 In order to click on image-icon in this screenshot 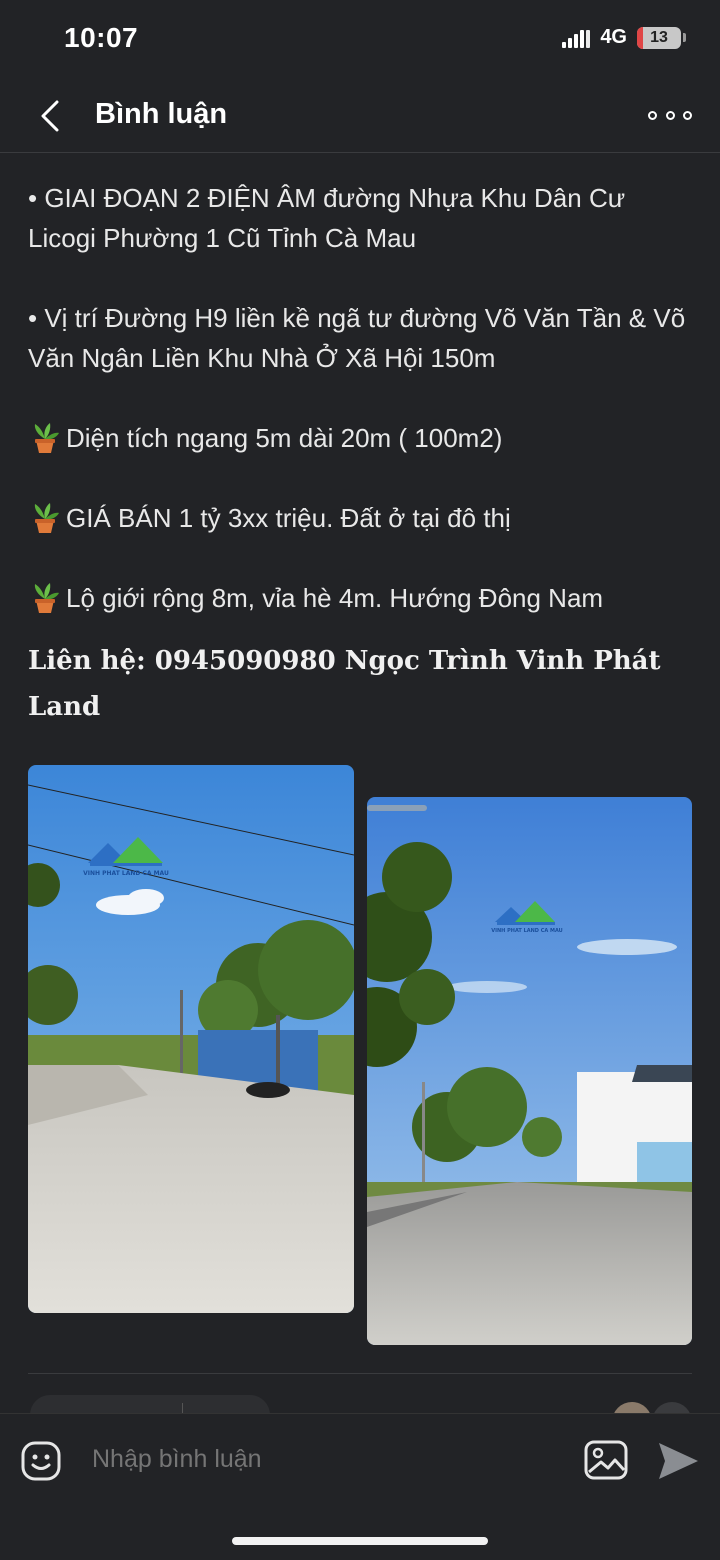, I will do `click(606, 1460)`.